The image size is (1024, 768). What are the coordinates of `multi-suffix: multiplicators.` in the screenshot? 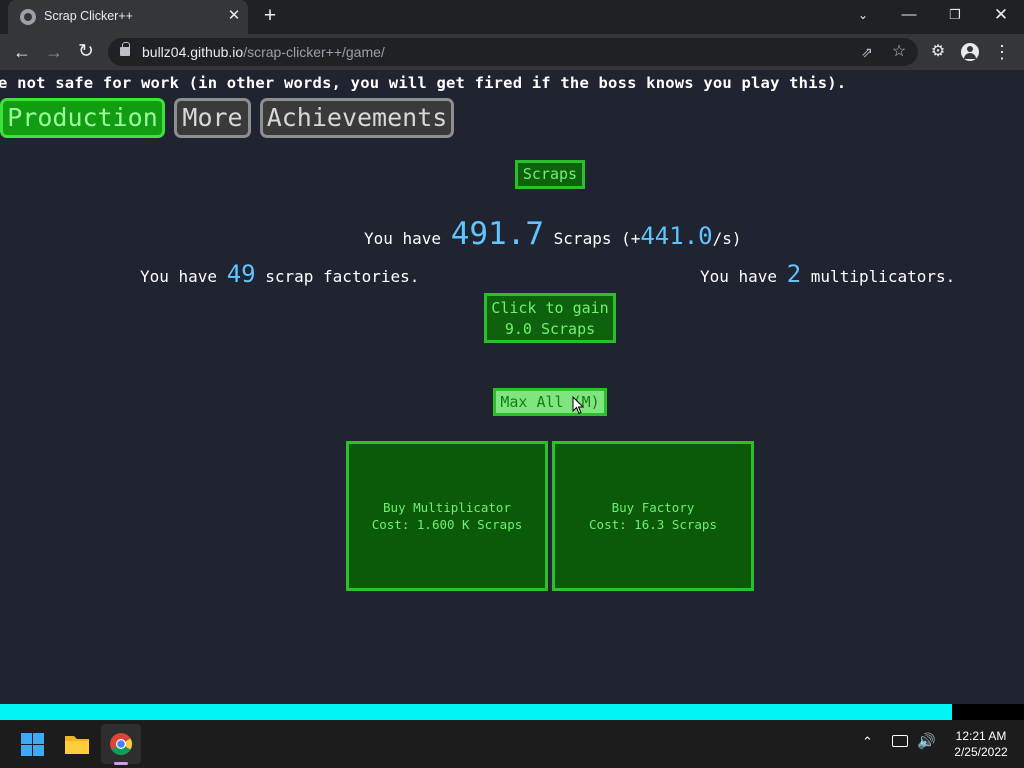 It's located at (878, 276).